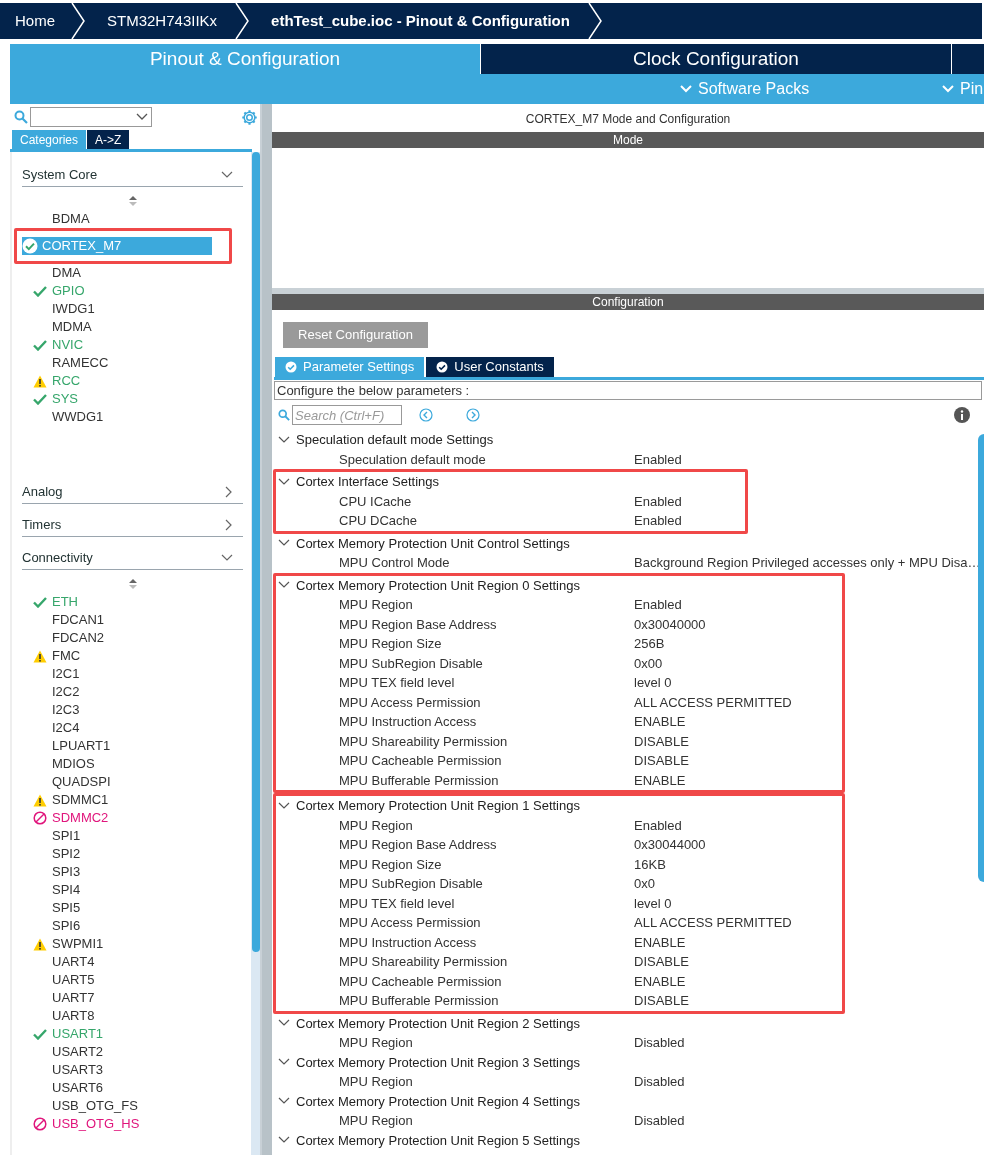  What do you see at coordinates (716, 59) in the screenshot?
I see `main-tab: Clock Configuration` at bounding box center [716, 59].